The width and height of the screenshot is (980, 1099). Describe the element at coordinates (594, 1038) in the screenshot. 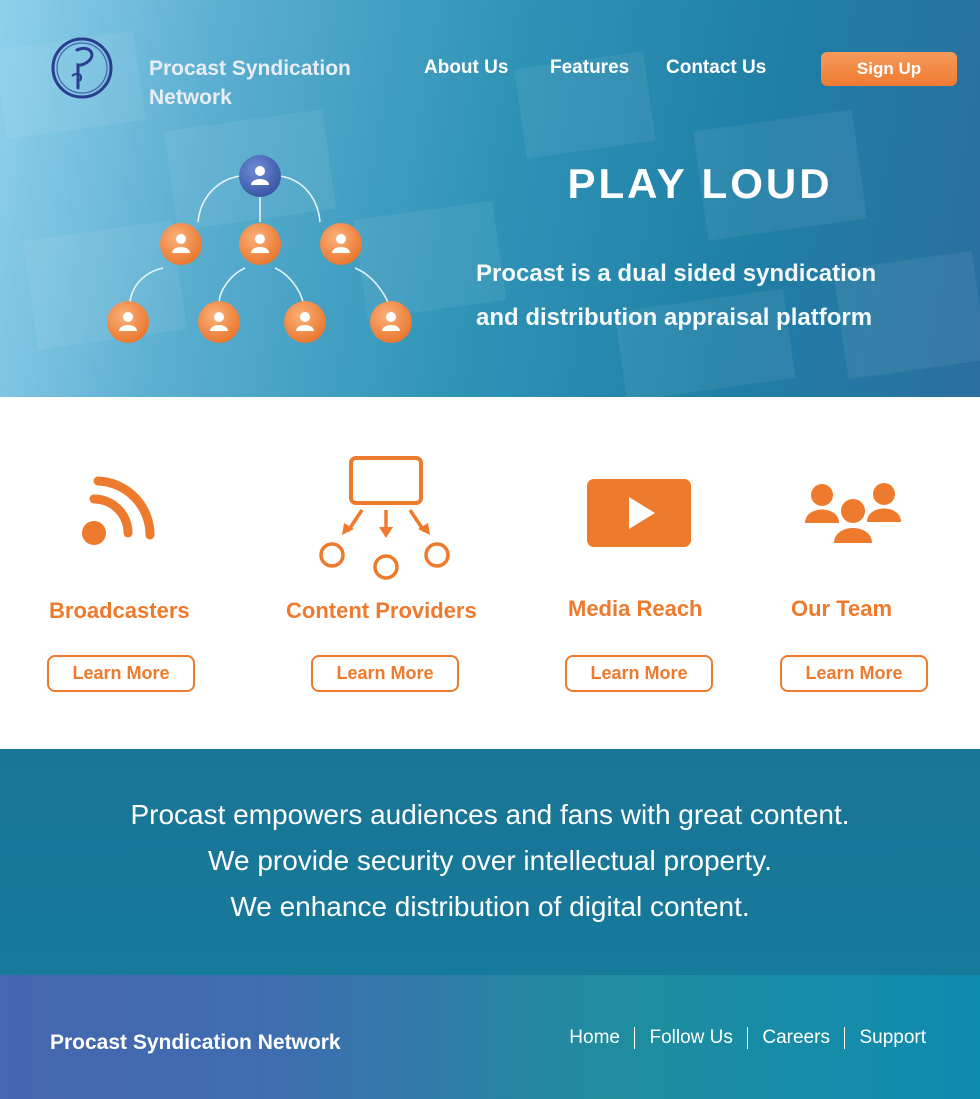

I see `footer-link-home: Home` at that location.